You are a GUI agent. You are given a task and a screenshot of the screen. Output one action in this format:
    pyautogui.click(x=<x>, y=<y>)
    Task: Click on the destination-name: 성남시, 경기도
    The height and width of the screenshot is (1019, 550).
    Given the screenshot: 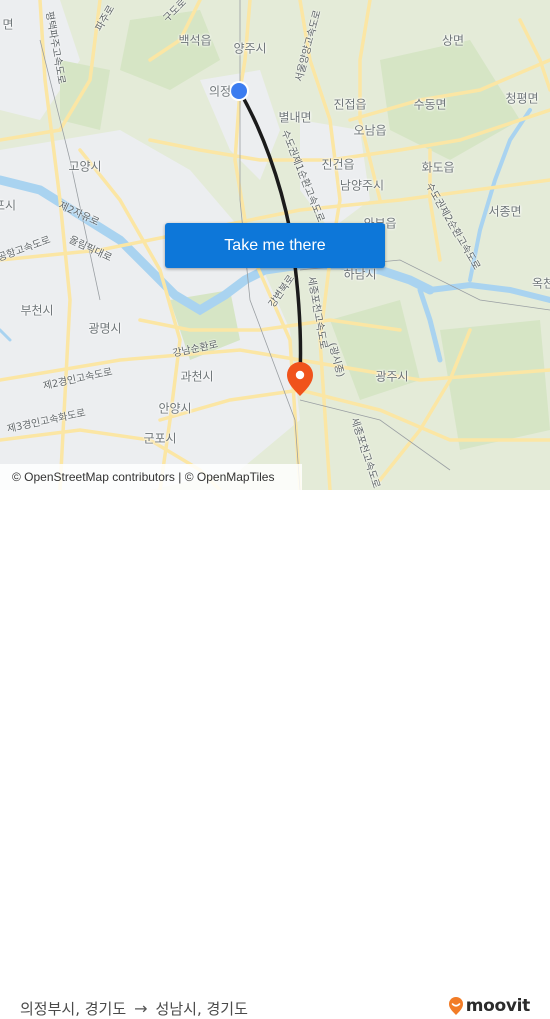 What is the action you would take?
    pyautogui.click(x=201, y=1009)
    